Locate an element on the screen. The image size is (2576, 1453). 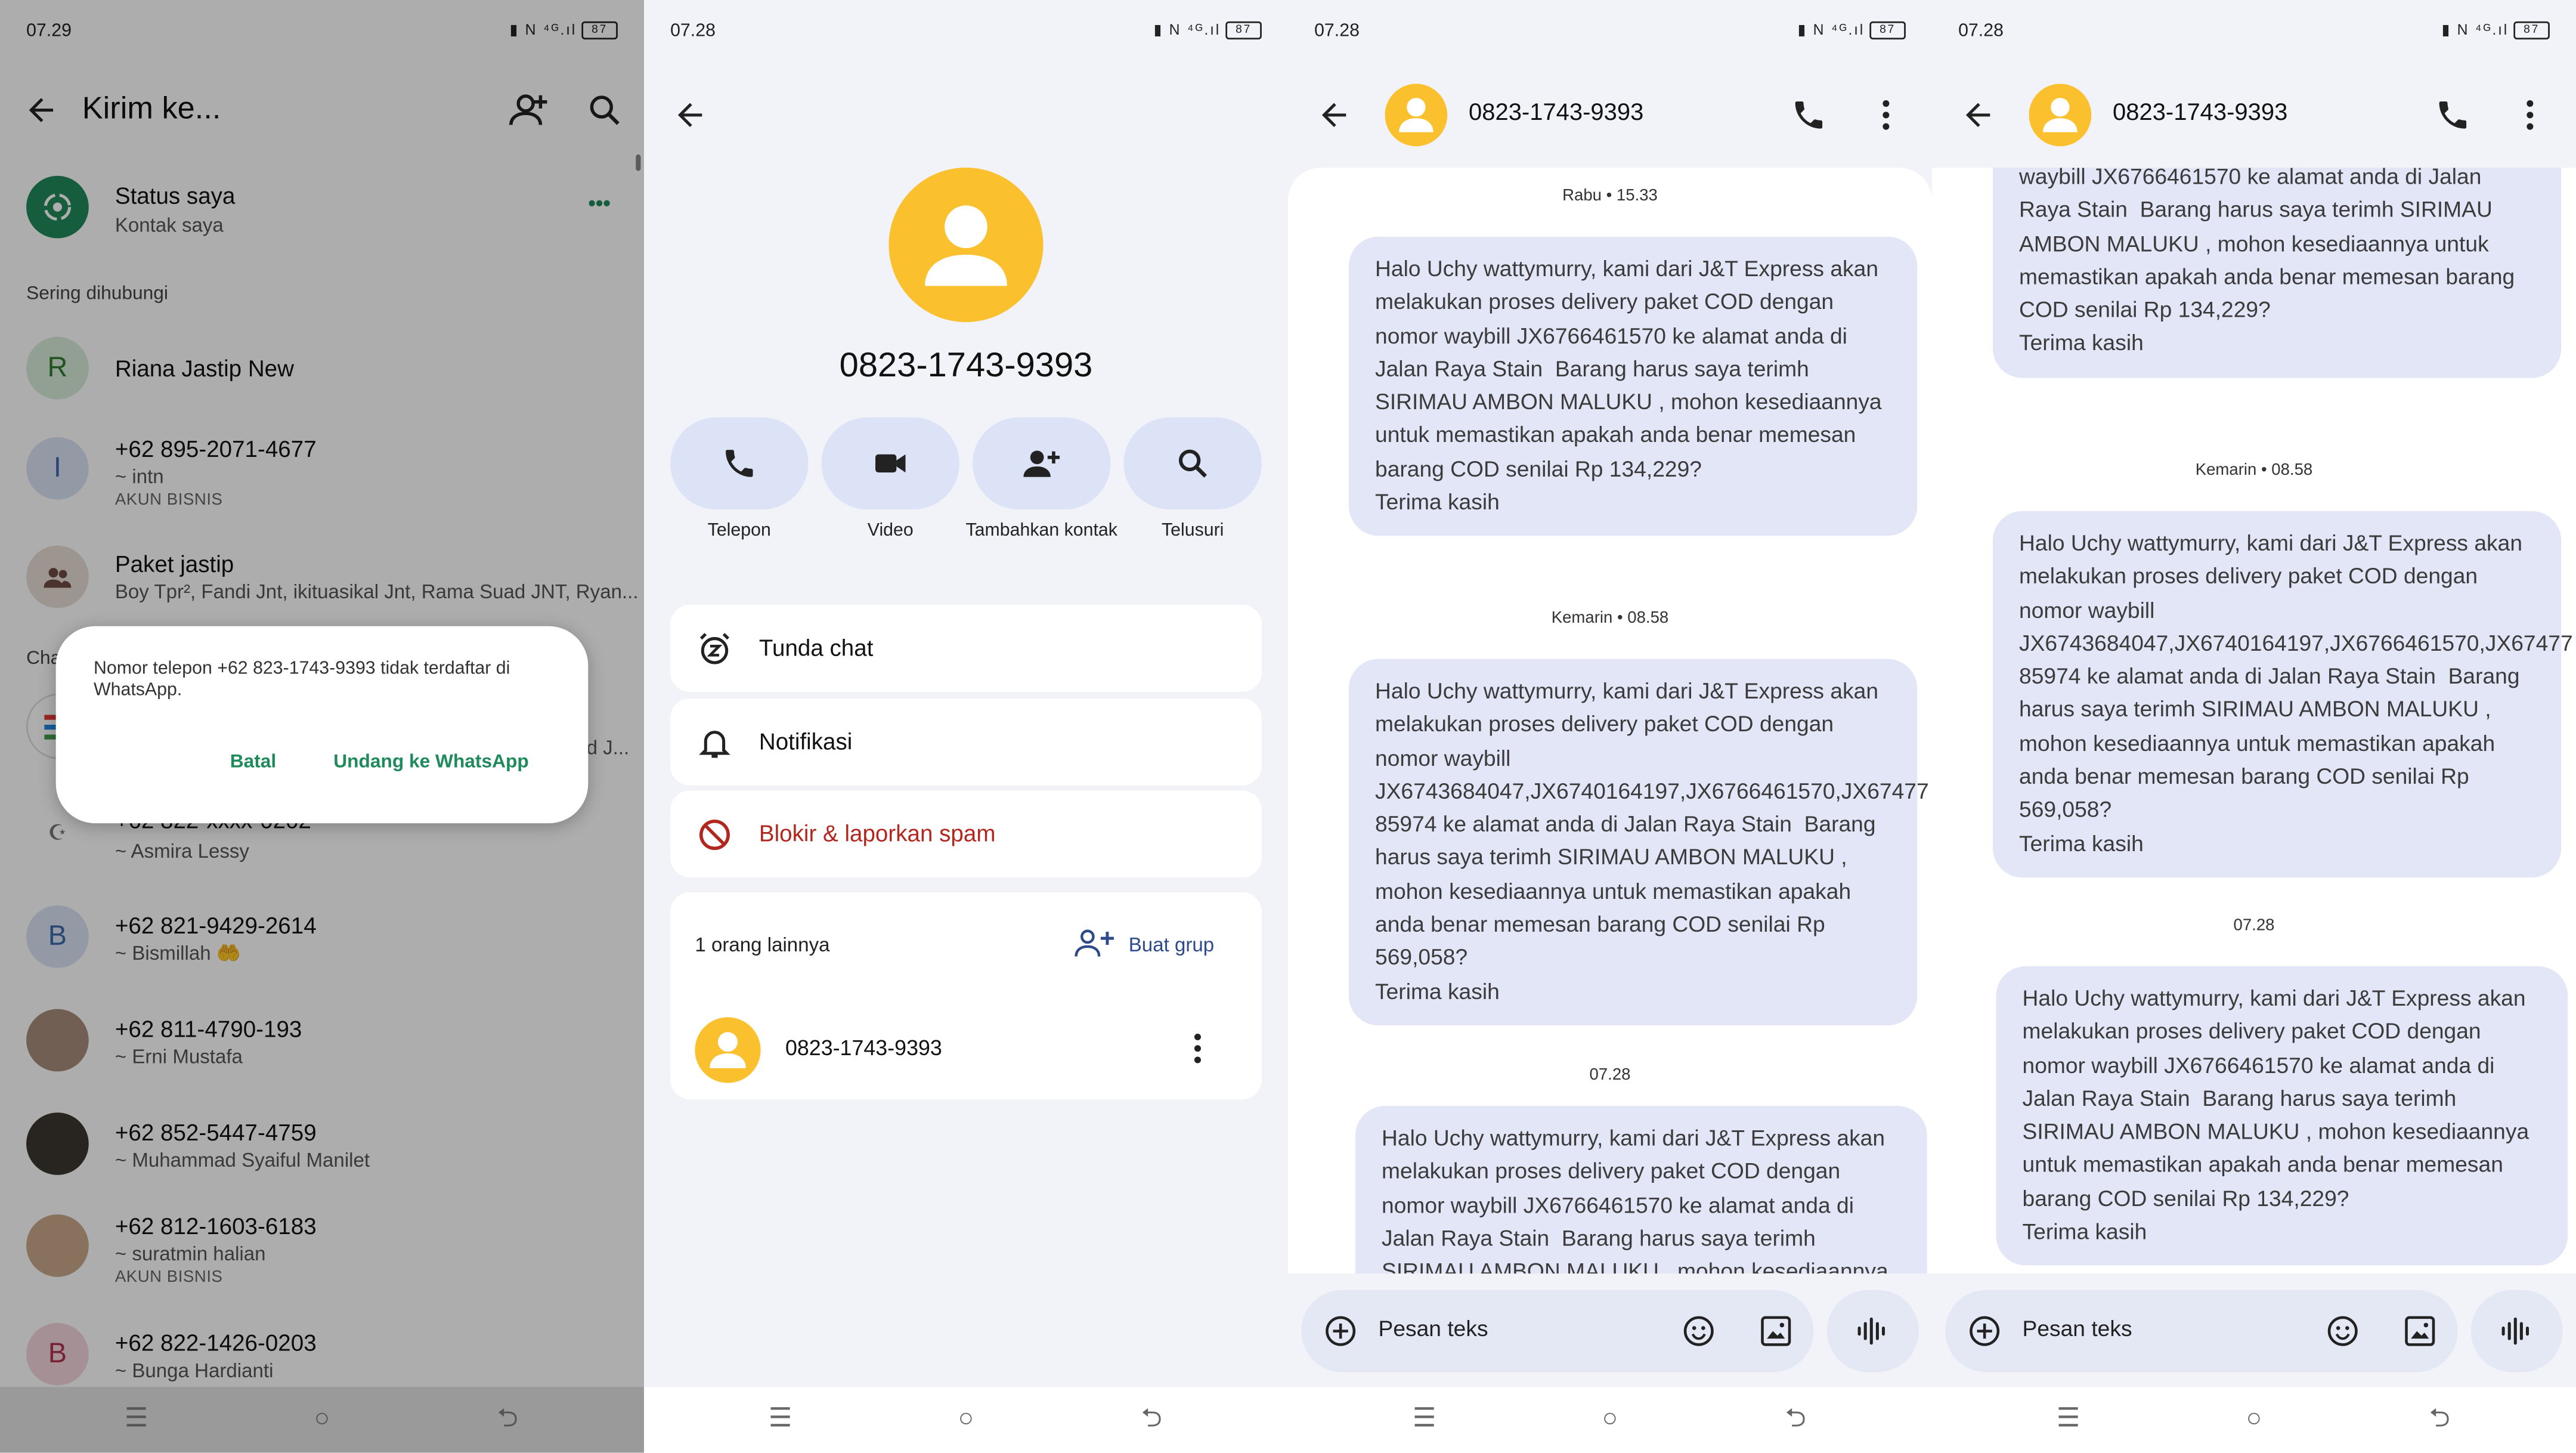
block-report-spam-item: Blokir & laporkan spam is located at coordinates (966, 834).